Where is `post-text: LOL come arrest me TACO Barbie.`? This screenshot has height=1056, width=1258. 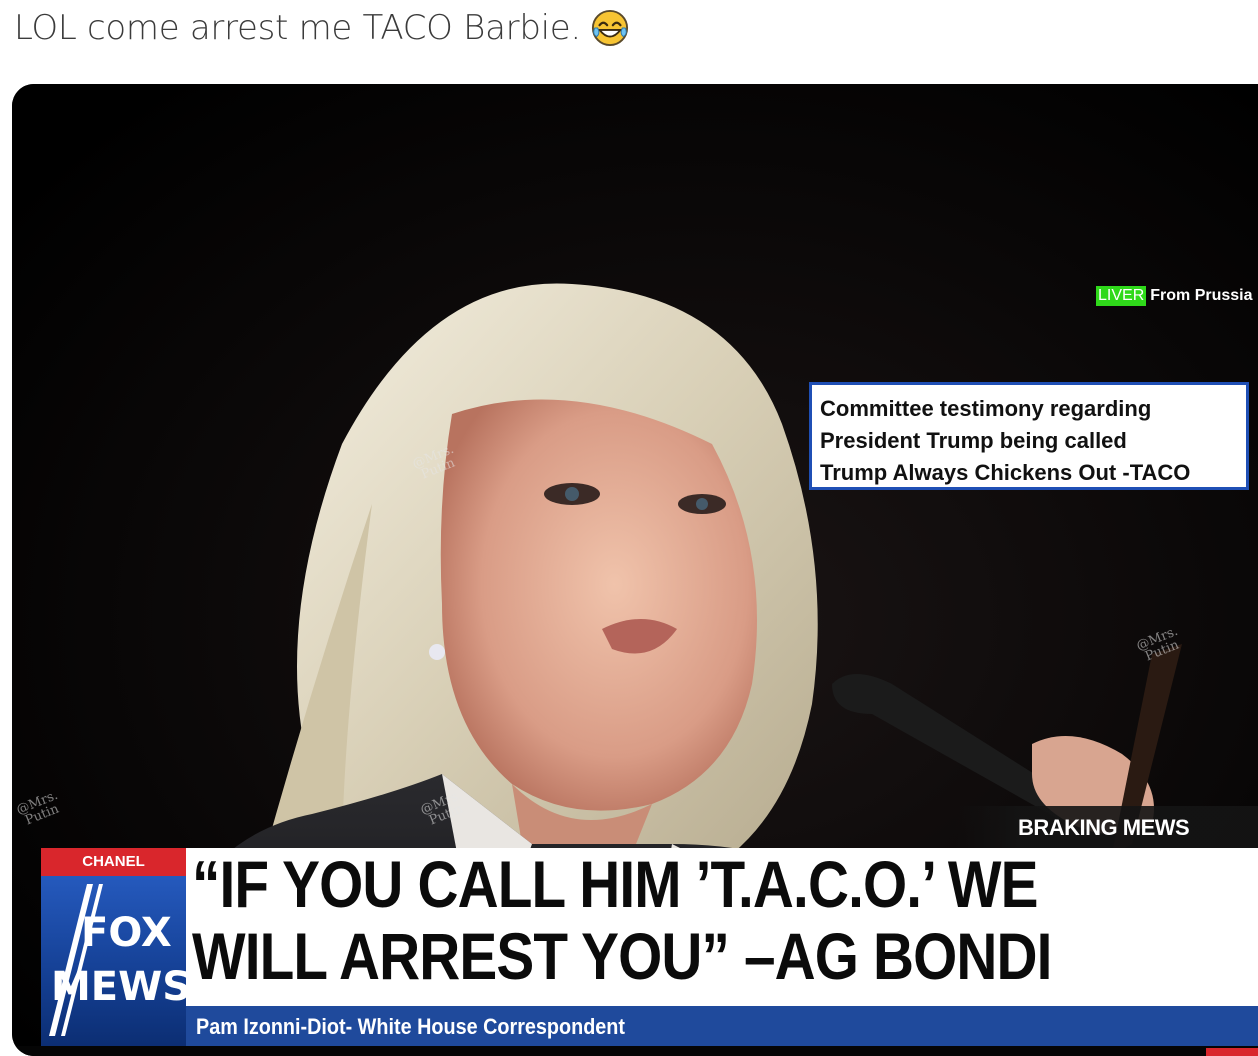
post-text: LOL come arrest me TACO Barbie. is located at coordinates (321, 28).